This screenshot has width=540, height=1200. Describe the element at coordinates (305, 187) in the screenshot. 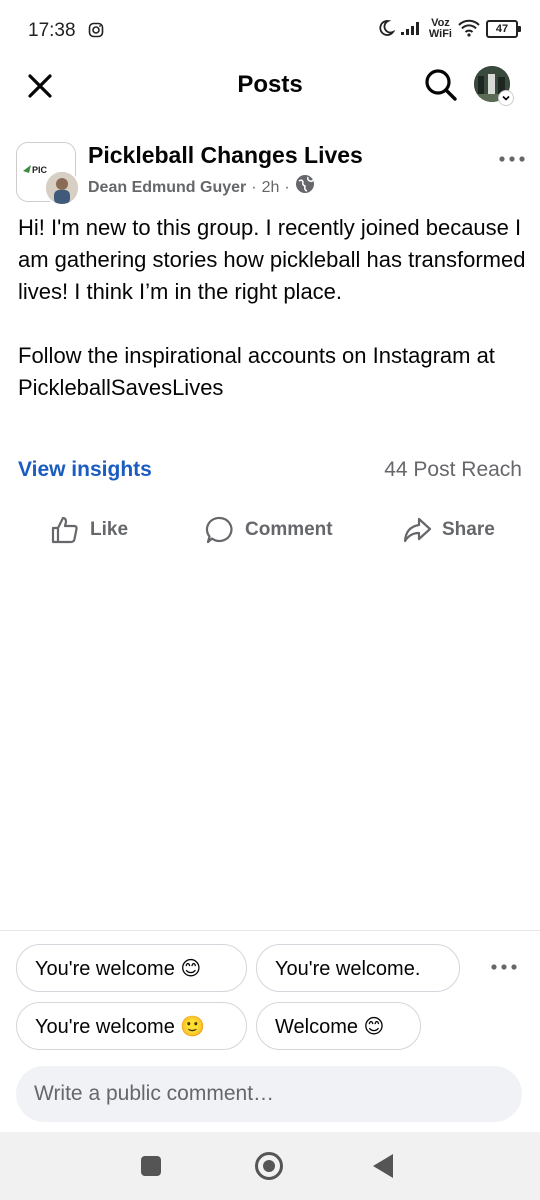

I see `globe-icon` at that location.